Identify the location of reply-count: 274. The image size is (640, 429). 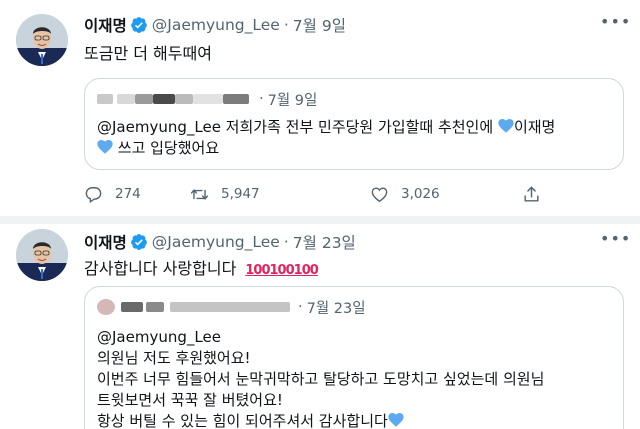
(128, 194).